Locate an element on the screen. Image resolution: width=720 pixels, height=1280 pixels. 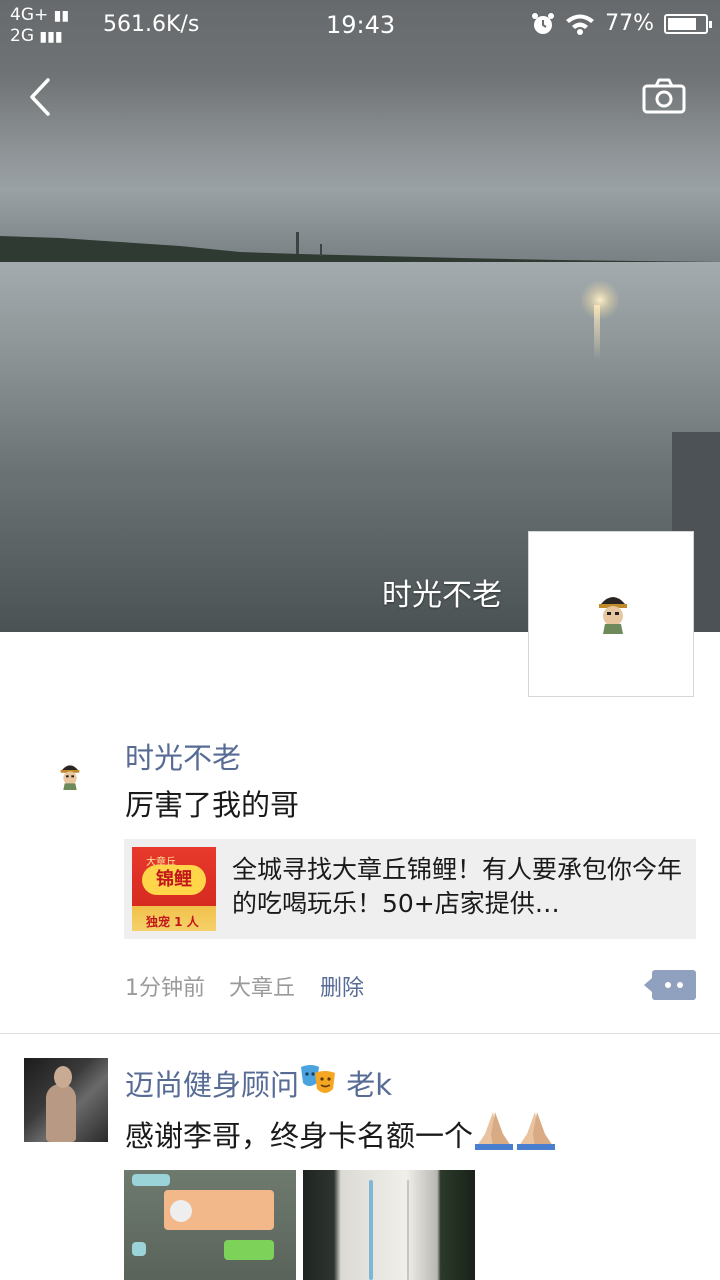
avatar-figure-head is located at coordinates (63, 1077).